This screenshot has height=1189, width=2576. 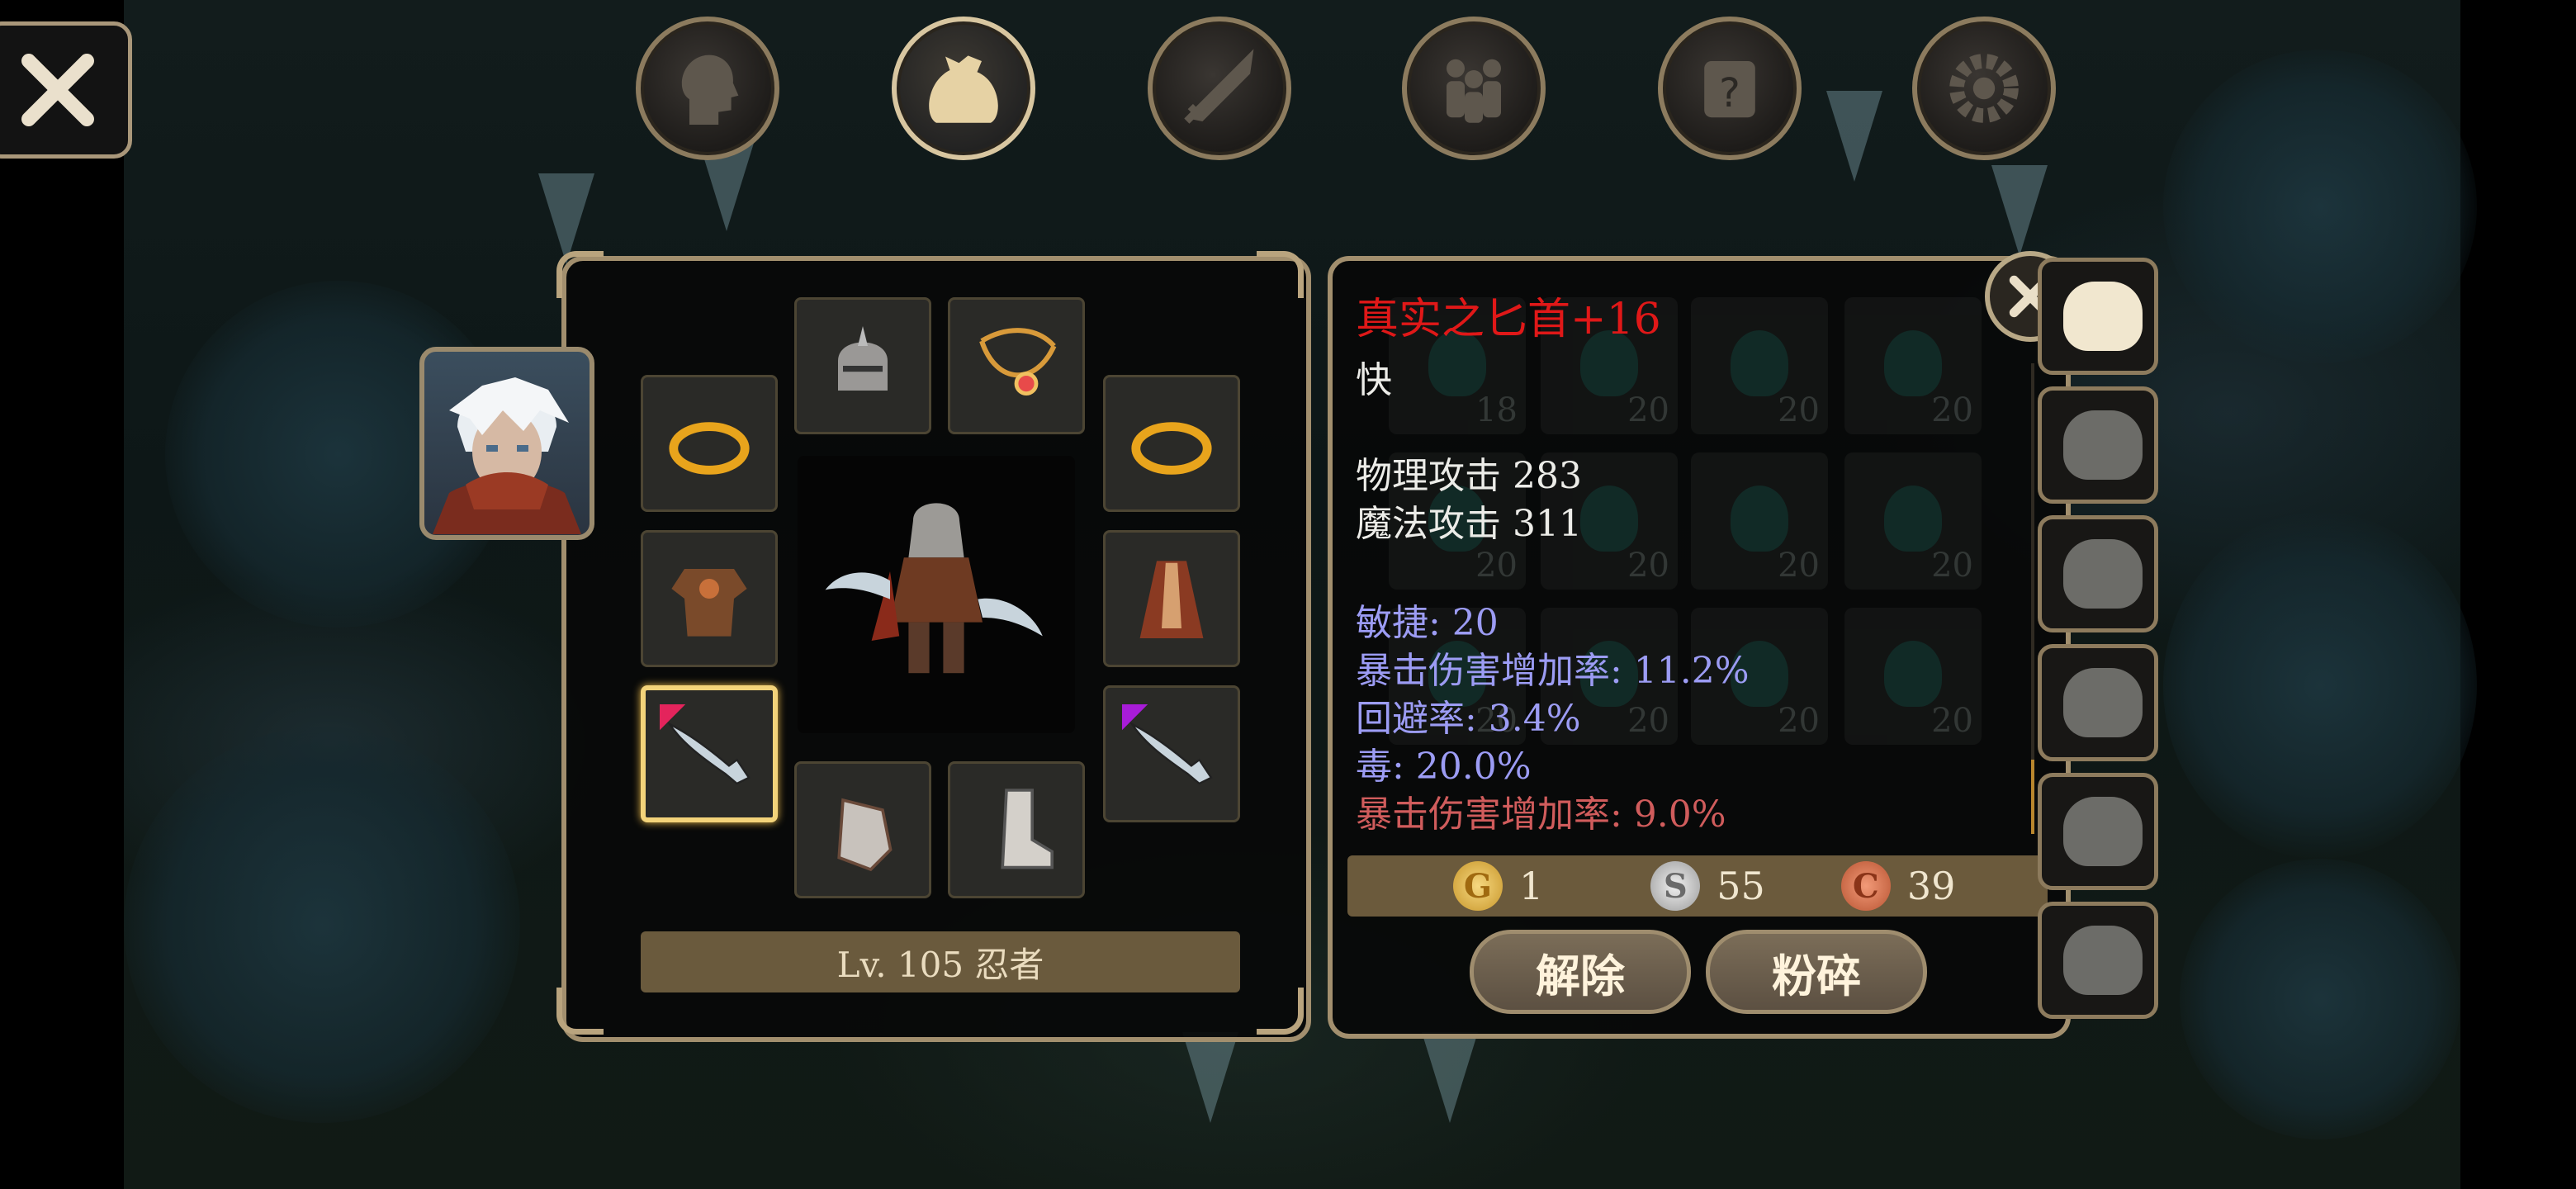 I want to click on slot-helmet, so click(x=862, y=365).